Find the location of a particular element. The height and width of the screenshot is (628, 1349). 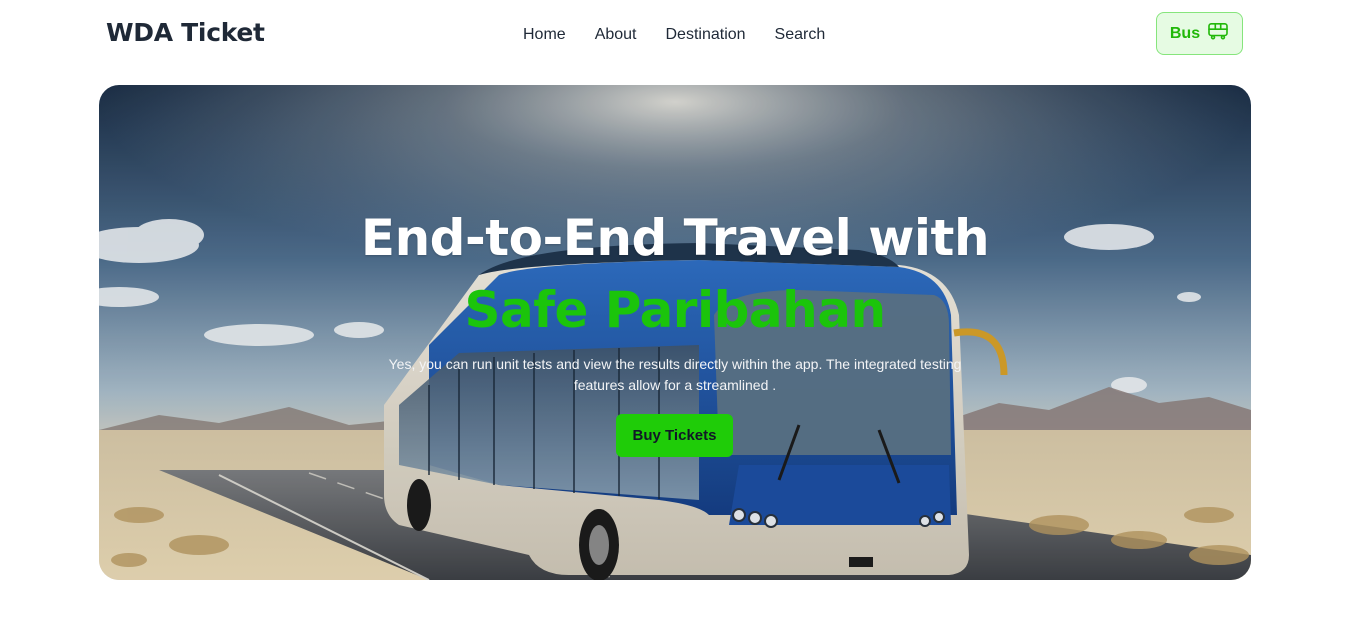

logo: WDA Ticket is located at coordinates (185, 32).